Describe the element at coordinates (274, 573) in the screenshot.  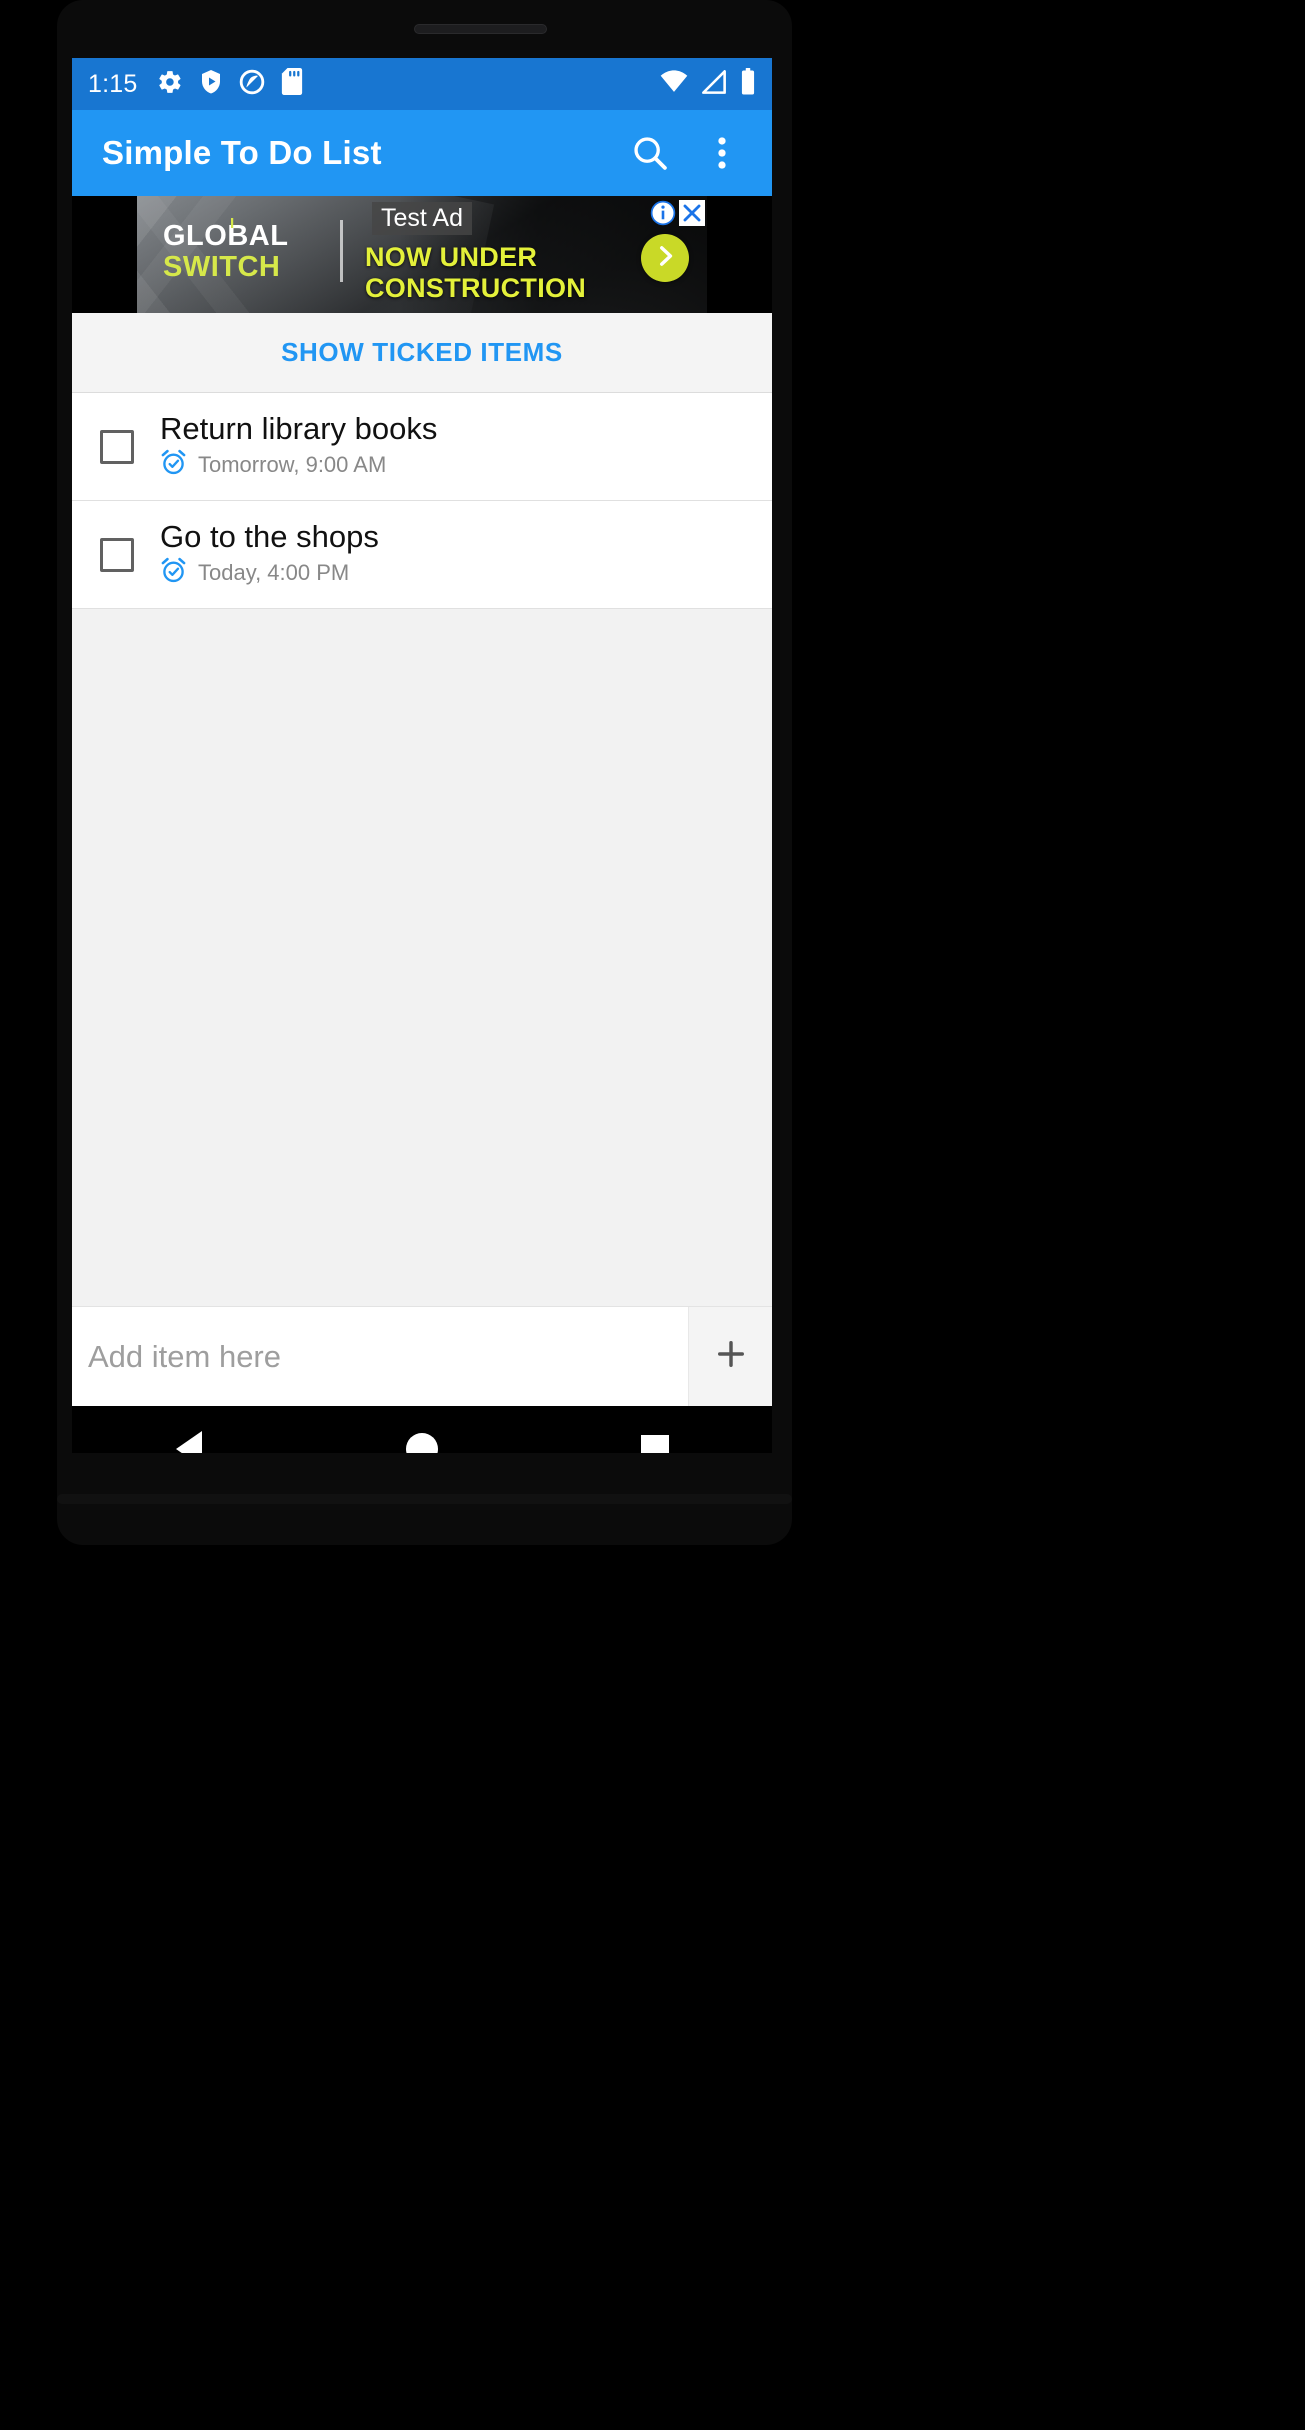
I see `task-due-date: Today, 4:00 PM` at that location.